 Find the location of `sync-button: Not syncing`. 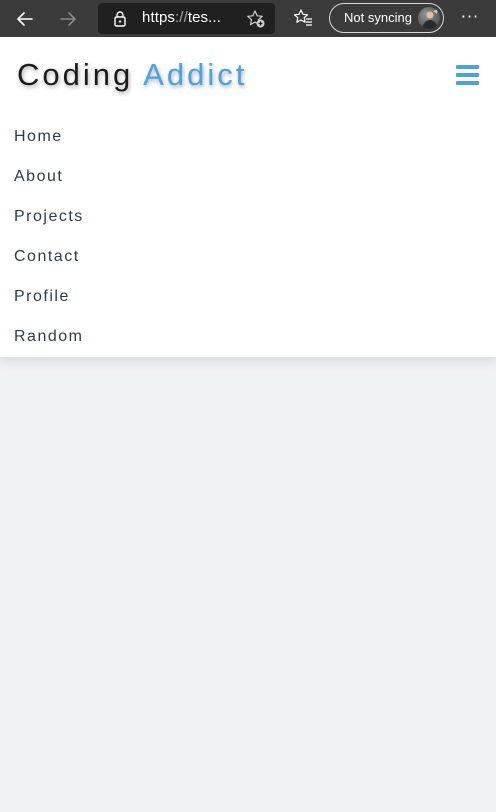

sync-button: Not syncing is located at coordinates (386, 18).